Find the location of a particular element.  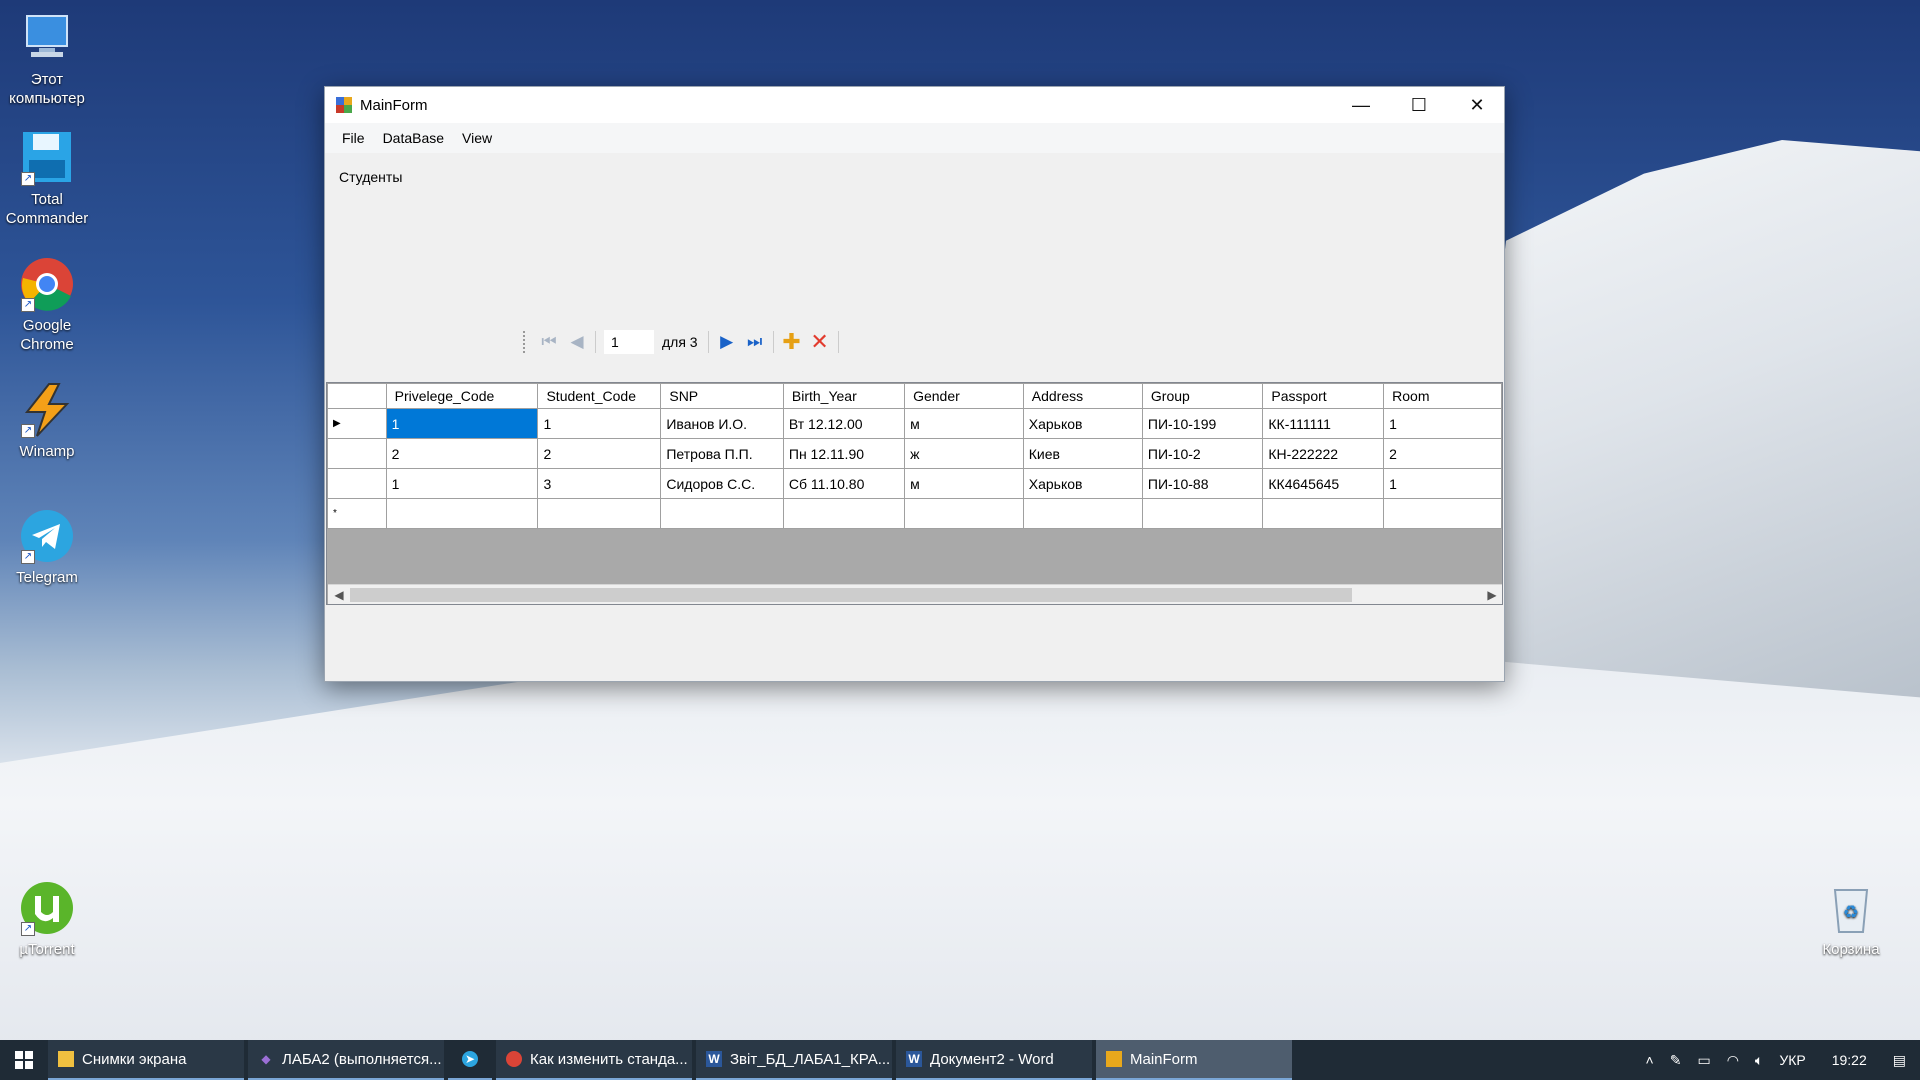

toolbar-grip is located at coordinates (526, 342).